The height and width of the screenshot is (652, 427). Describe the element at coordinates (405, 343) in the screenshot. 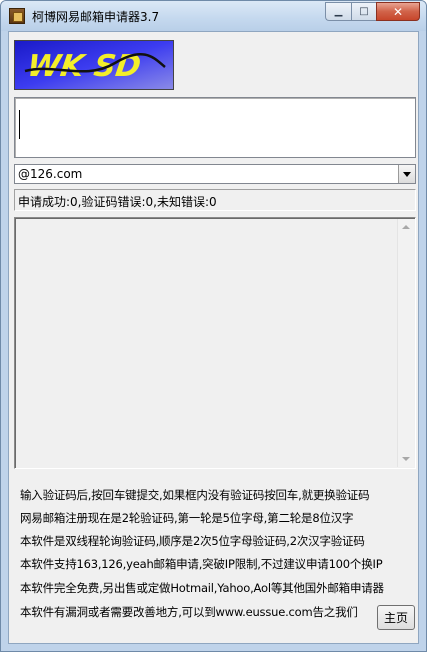

I see `log-scrollbar` at that location.